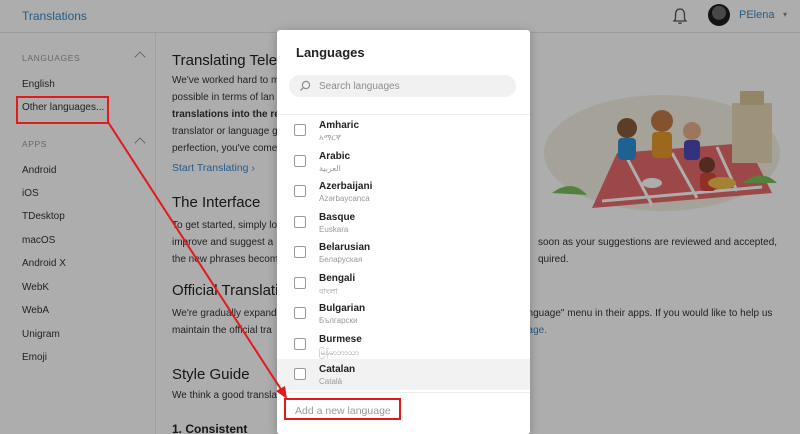  I want to click on language-native-name: Euskara, so click(334, 229).